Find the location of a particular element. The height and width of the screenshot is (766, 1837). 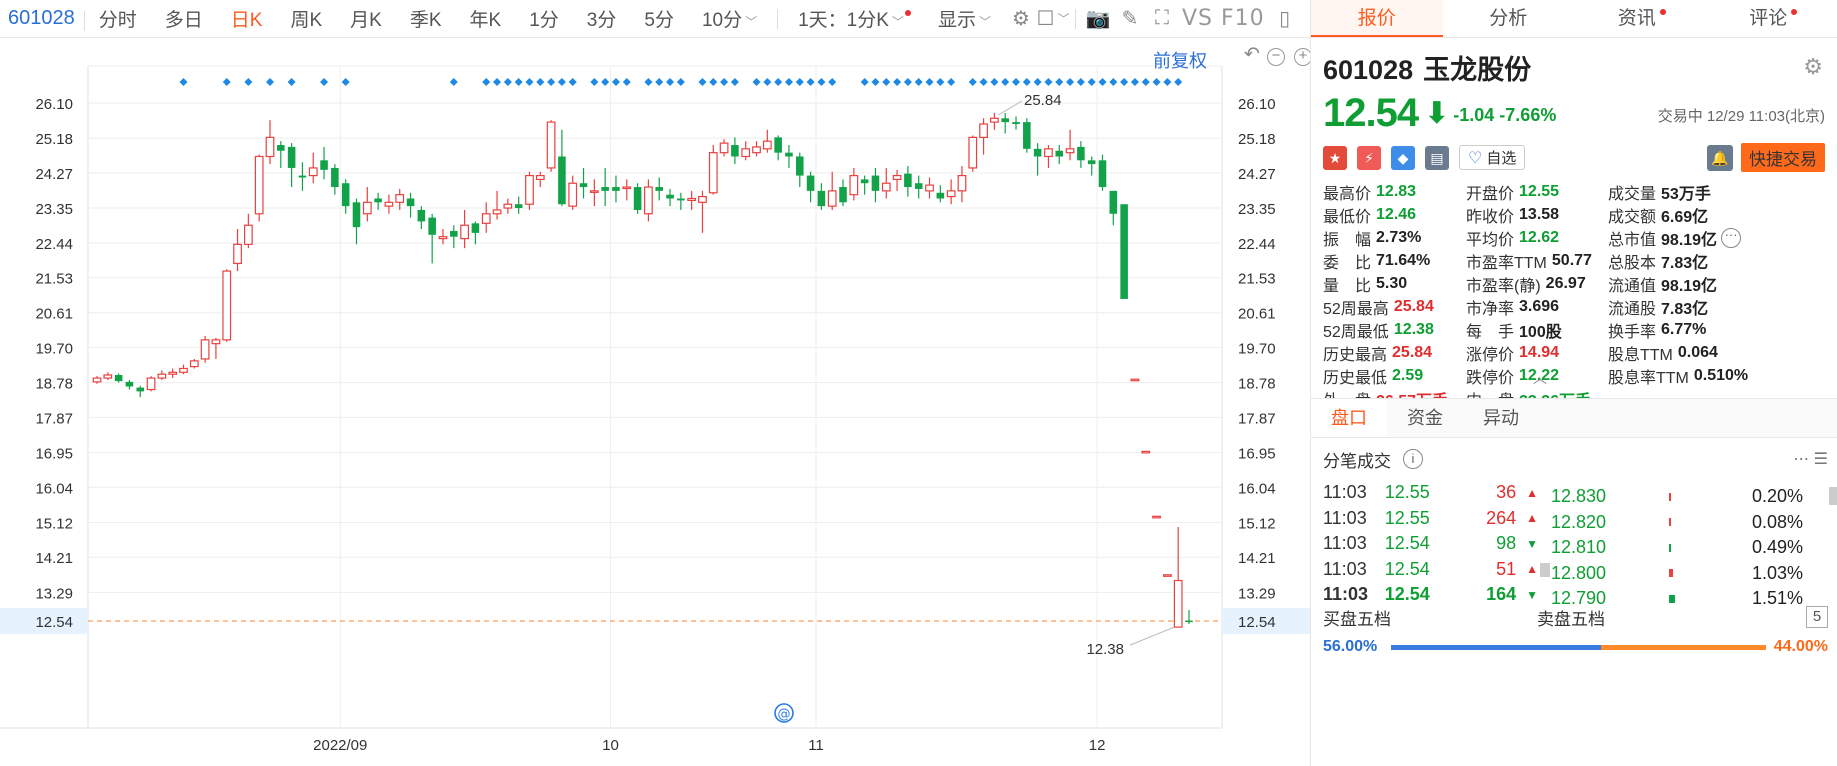

collapse-caret-icon: ︿ is located at coordinates (1540, 378).